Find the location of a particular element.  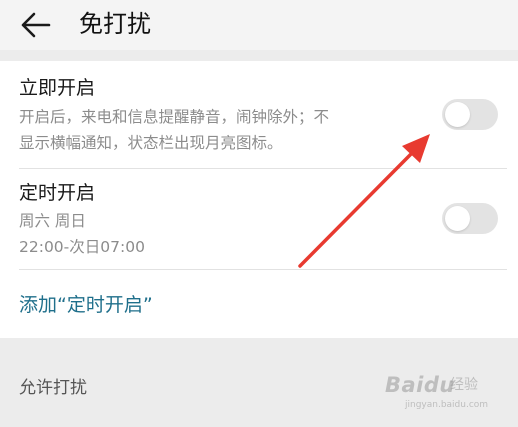

watermark-domain: jingyan.baidu.com is located at coordinates (447, 405).